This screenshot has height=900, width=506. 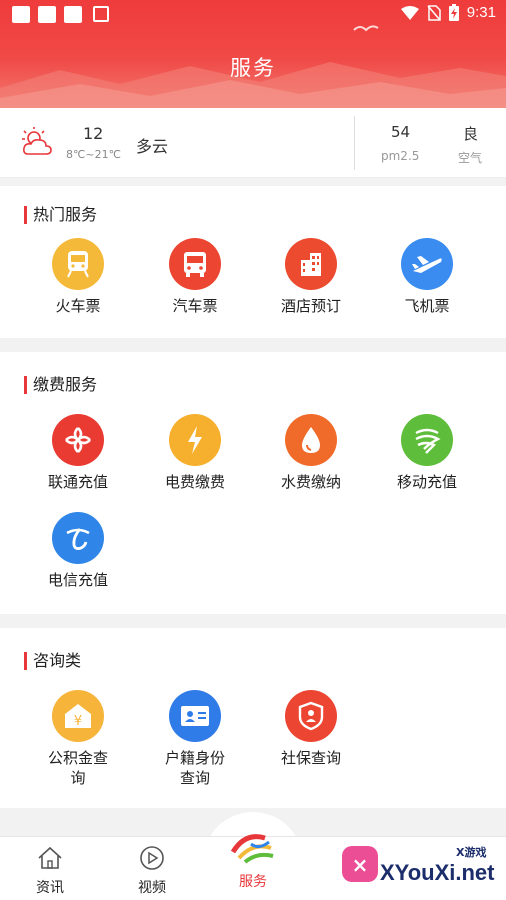 I want to click on china-unicom-icon, so click(x=78, y=440).